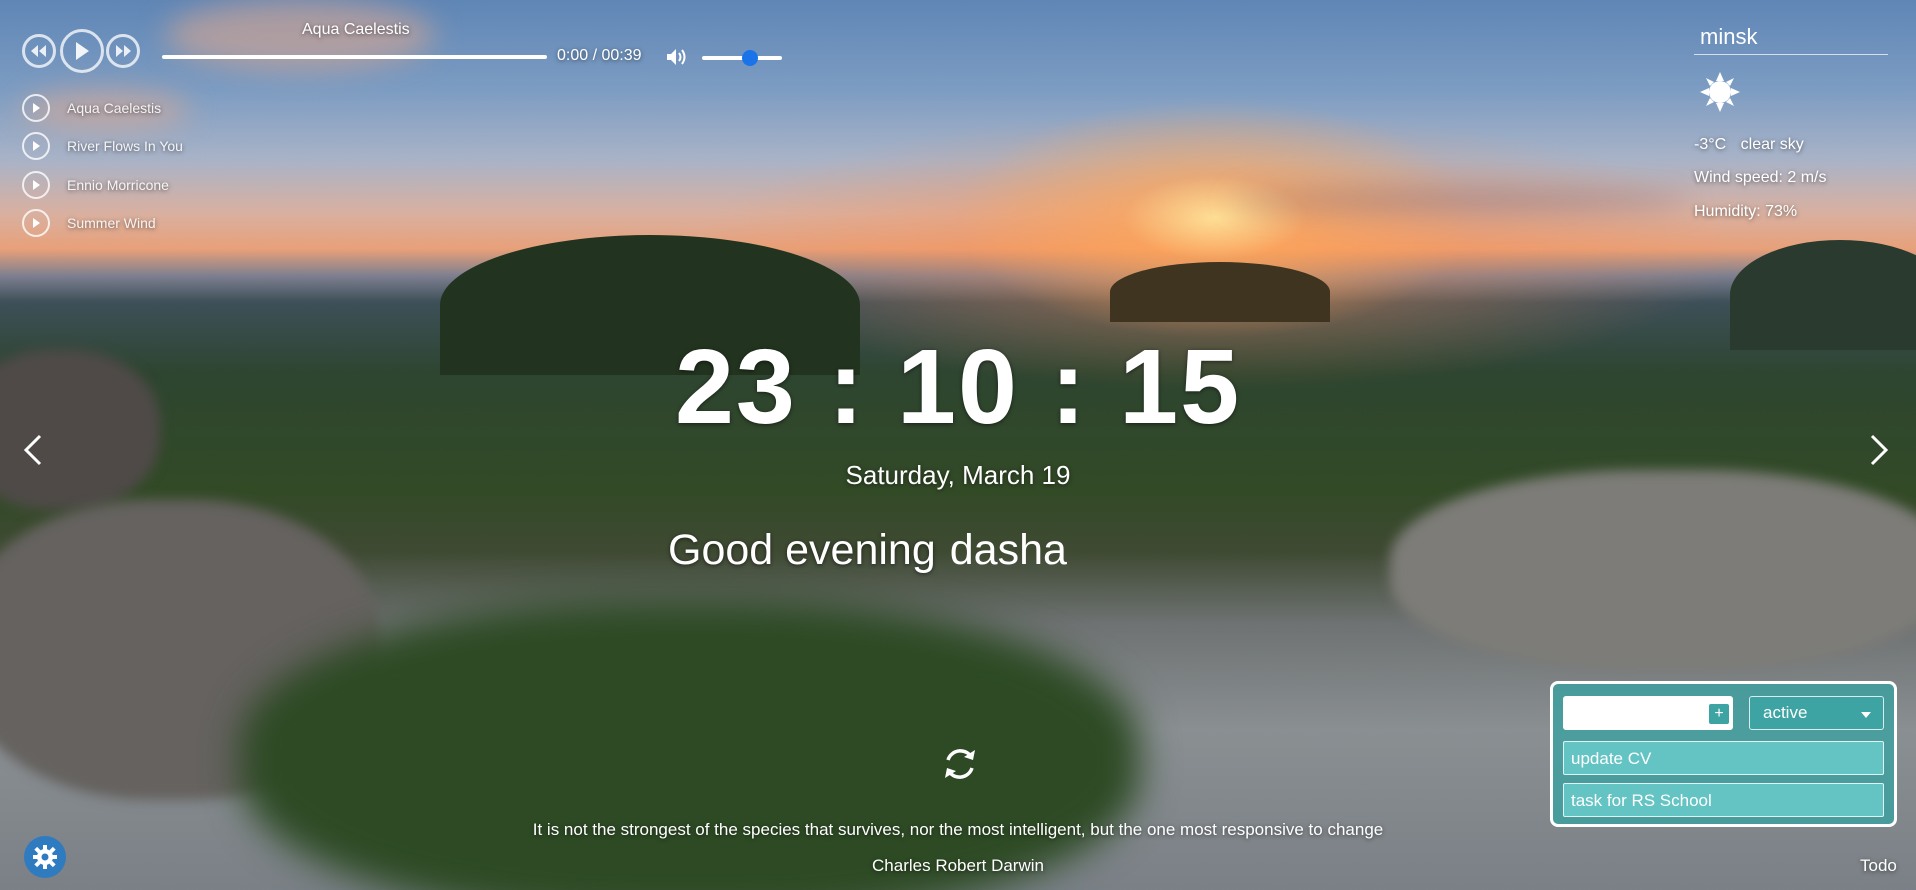 The image size is (1916, 890). What do you see at coordinates (1866, 715) in the screenshot?
I see `chevron-down-icon` at bounding box center [1866, 715].